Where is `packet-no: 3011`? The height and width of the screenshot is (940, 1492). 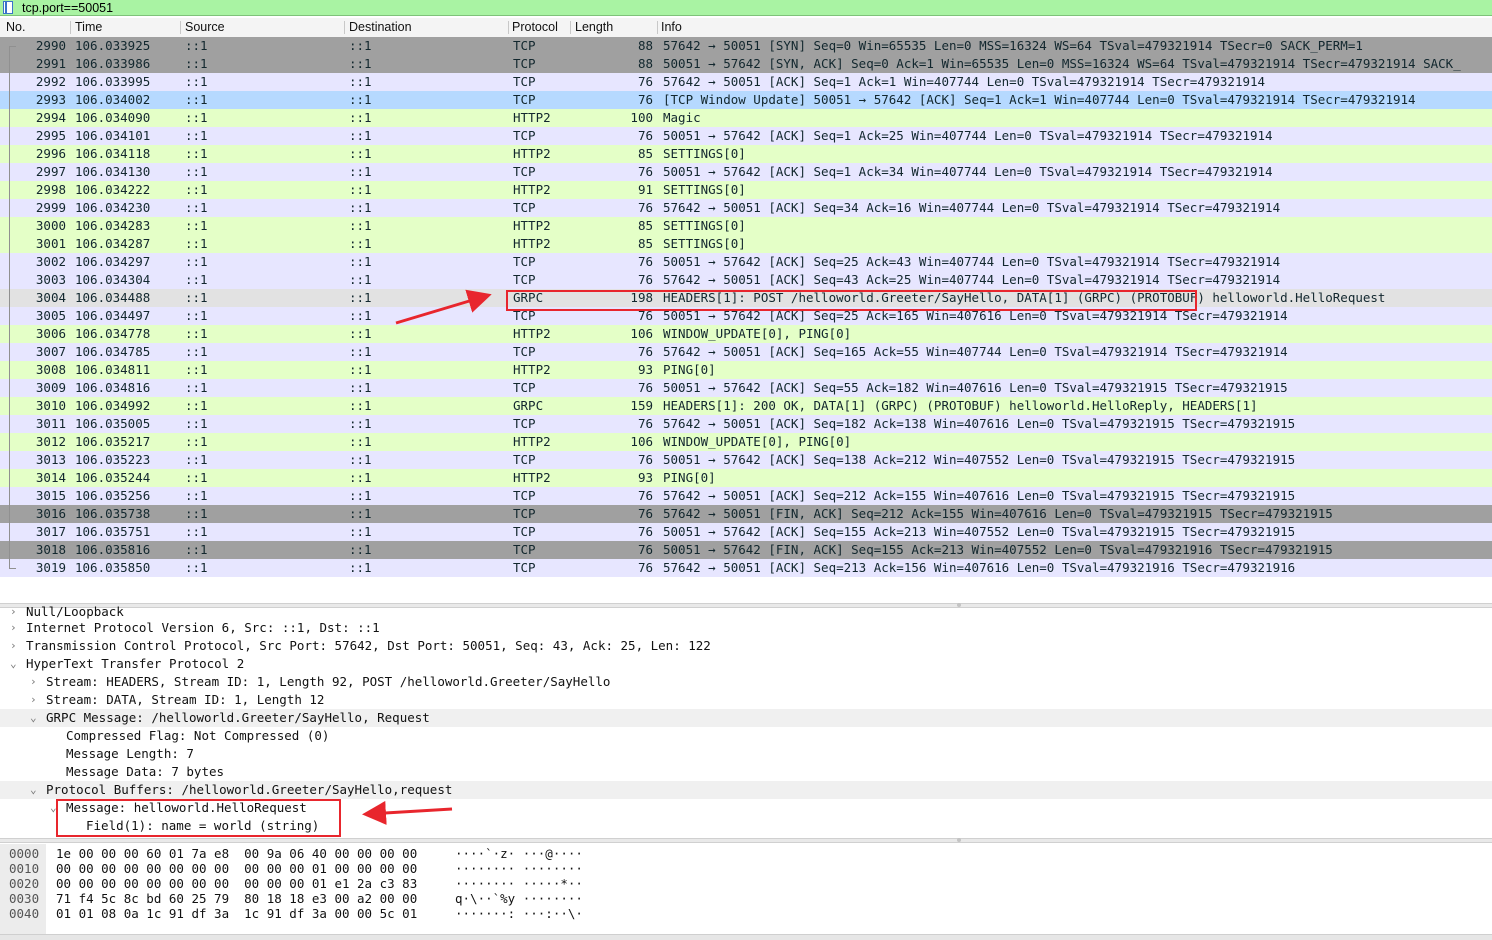 packet-no: 3011 is located at coordinates (50, 423).